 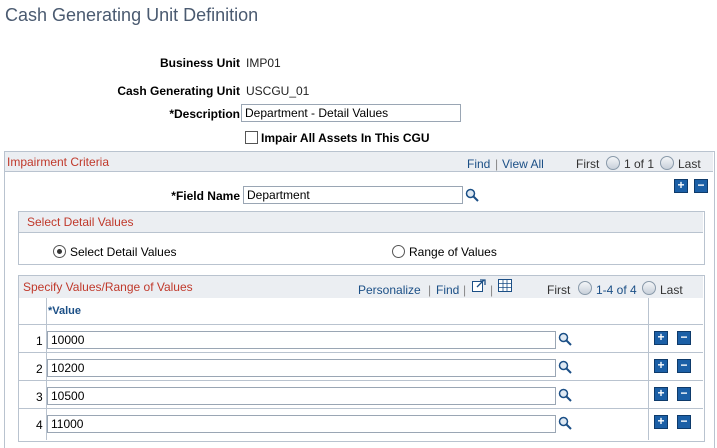 What do you see at coordinates (649, 288) in the screenshot?
I see `values-next-button` at bounding box center [649, 288].